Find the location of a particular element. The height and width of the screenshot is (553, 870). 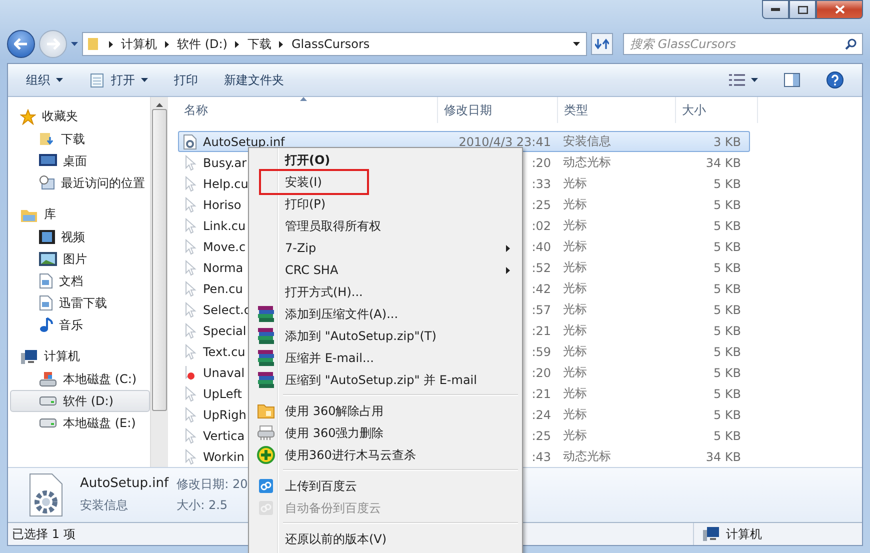

nav-item-label: 本地磁盘 (E:) is located at coordinates (99, 423).